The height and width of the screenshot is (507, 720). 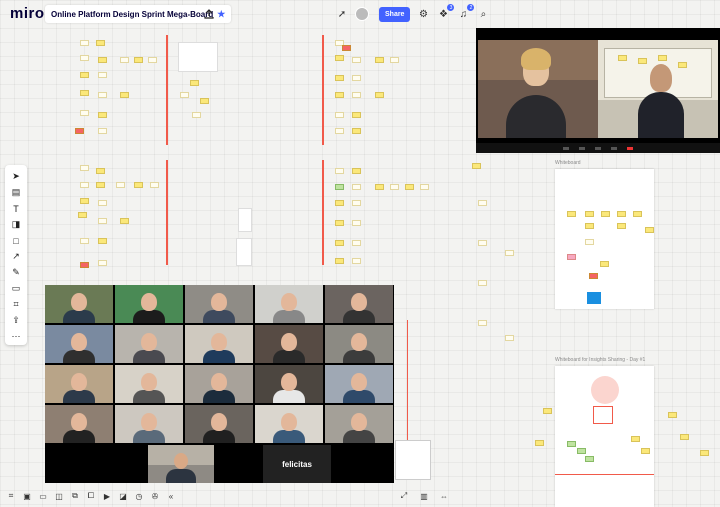 What do you see at coordinates (604, 239) in the screenshot?
I see `whiteboard-frame` at bounding box center [604, 239].